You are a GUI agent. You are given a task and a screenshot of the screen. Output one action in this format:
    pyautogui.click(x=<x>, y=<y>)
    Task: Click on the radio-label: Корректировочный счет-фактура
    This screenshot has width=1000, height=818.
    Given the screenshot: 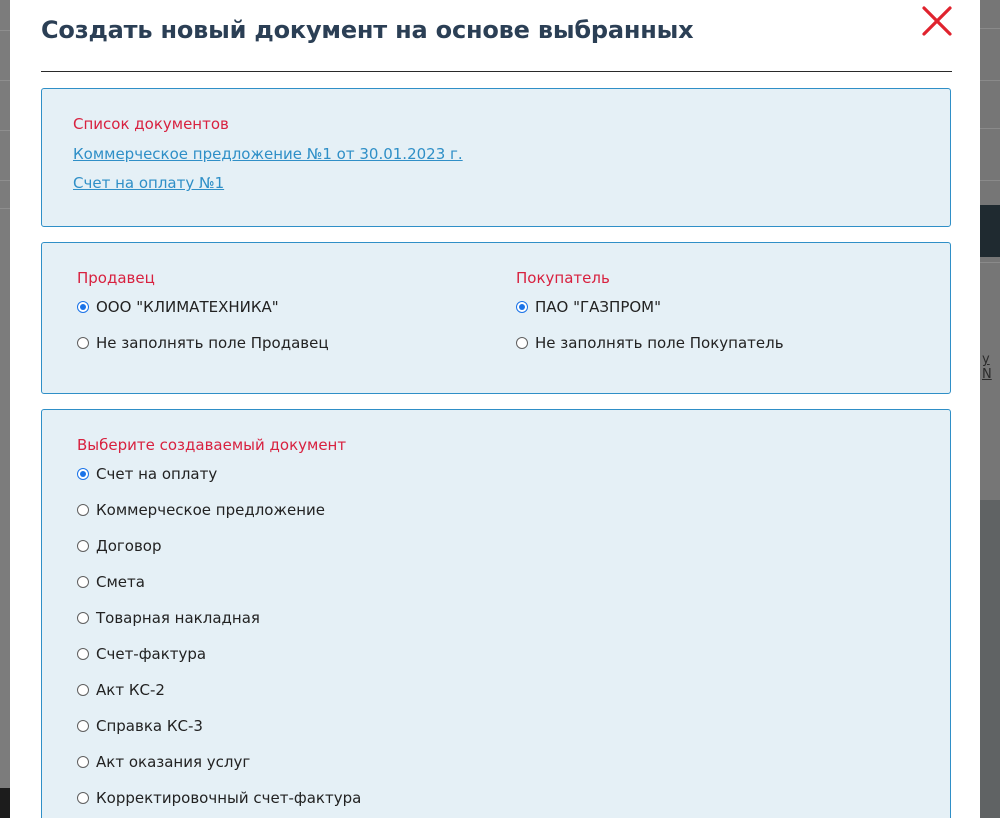 What is the action you would take?
    pyautogui.click(x=229, y=798)
    